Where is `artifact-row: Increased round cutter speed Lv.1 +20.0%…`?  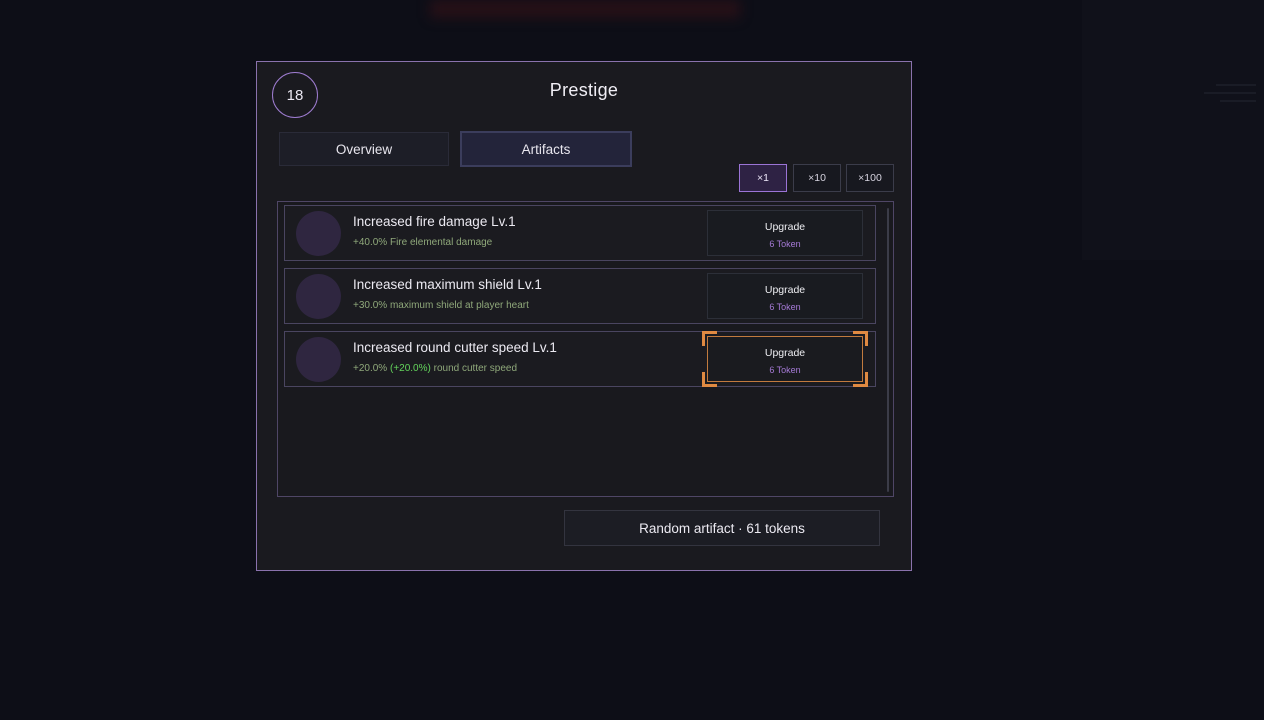 artifact-row: Increased round cutter speed Lv.1 +20.0%… is located at coordinates (580, 359).